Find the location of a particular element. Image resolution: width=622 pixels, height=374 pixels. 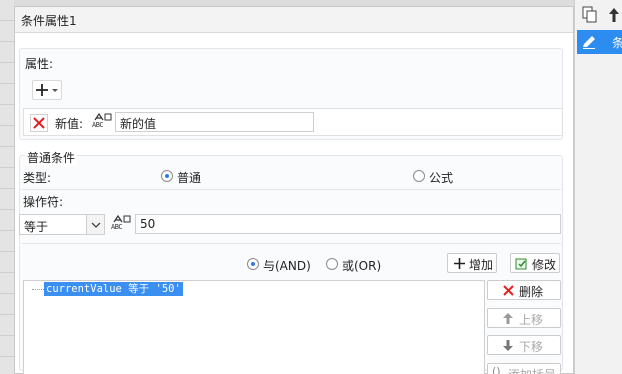

type-formula-radio is located at coordinates (419, 176).